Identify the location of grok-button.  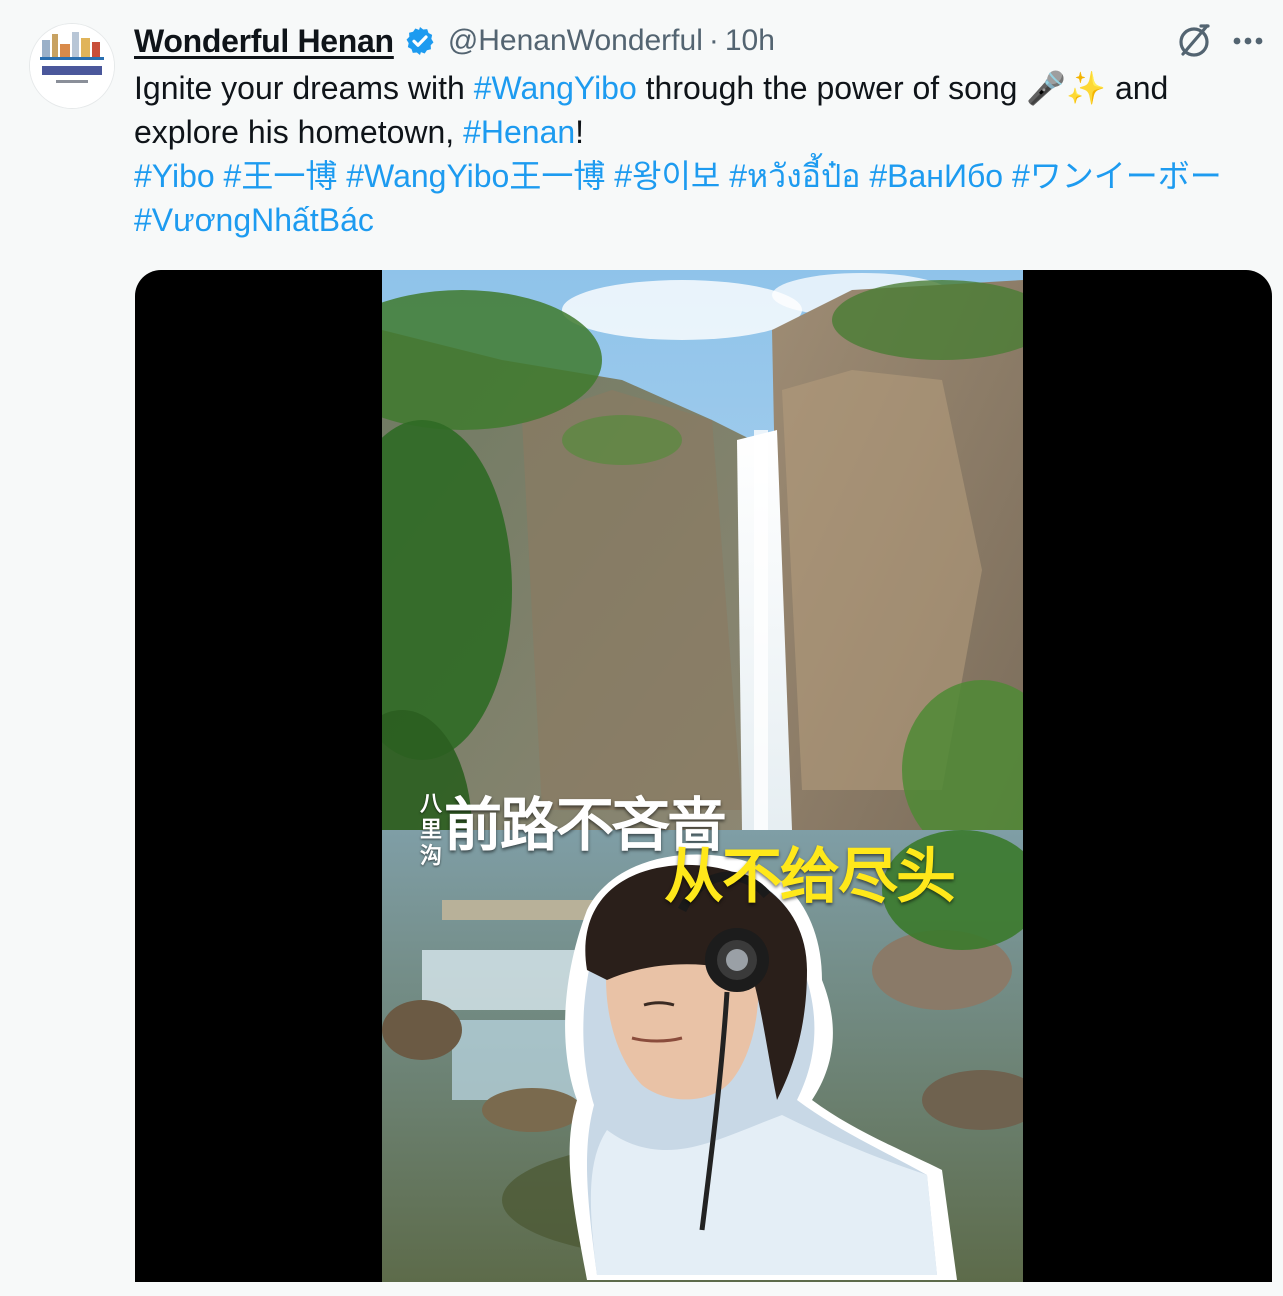
(1194, 41).